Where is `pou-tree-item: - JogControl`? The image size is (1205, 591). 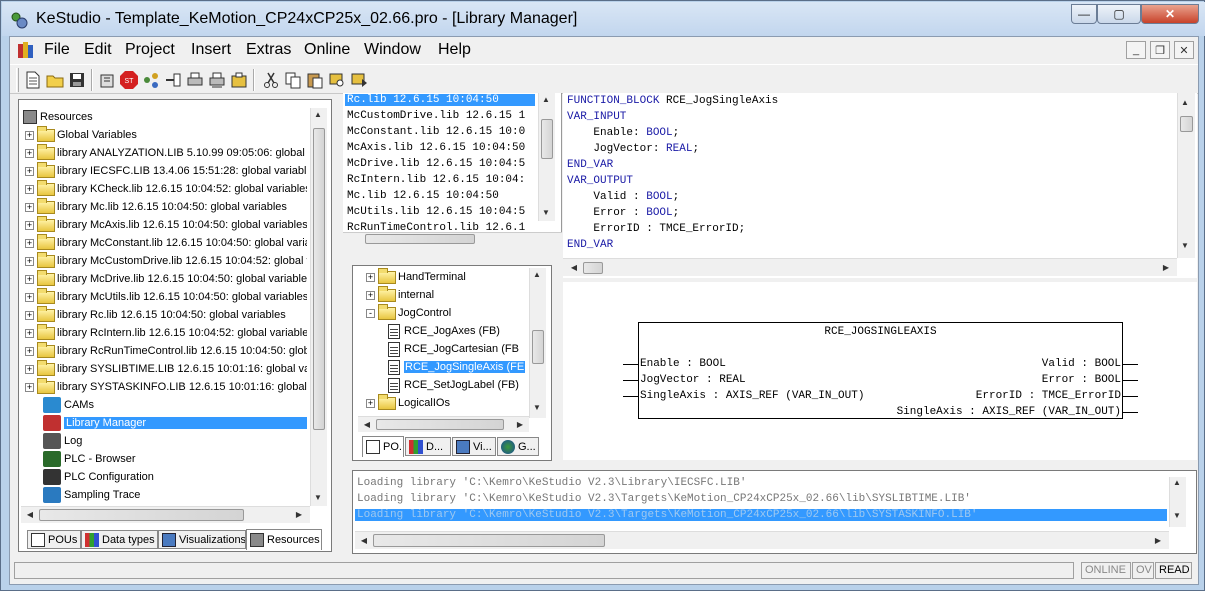 pou-tree-item: - JogControl is located at coordinates (408, 312).